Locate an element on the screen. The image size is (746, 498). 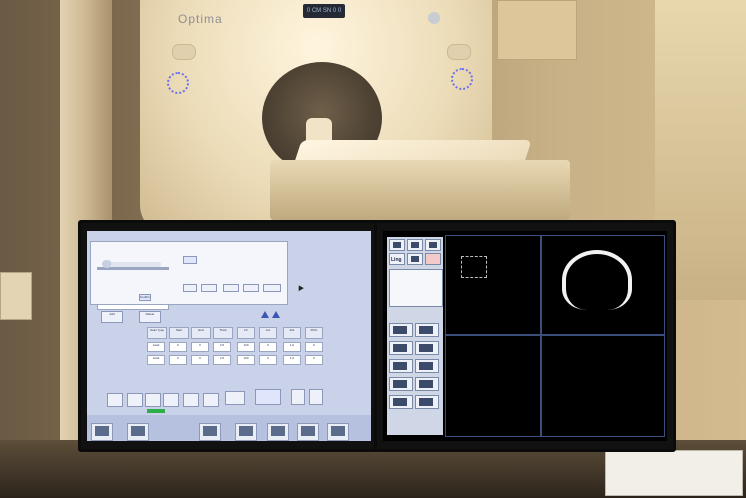
table-header: Start is located at coordinates (179, 333).